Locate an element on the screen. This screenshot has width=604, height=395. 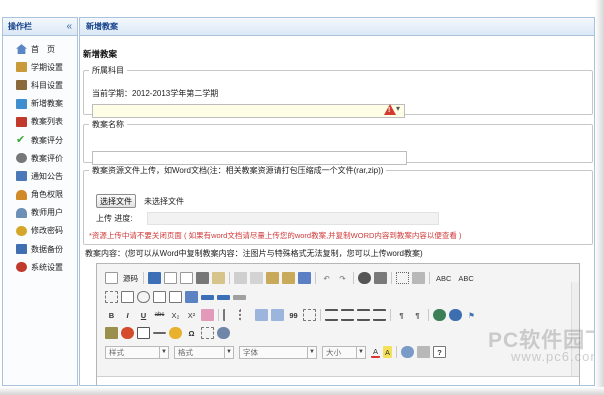
spellcheck-dropdown-icon: ABC is located at coordinates (465, 278).